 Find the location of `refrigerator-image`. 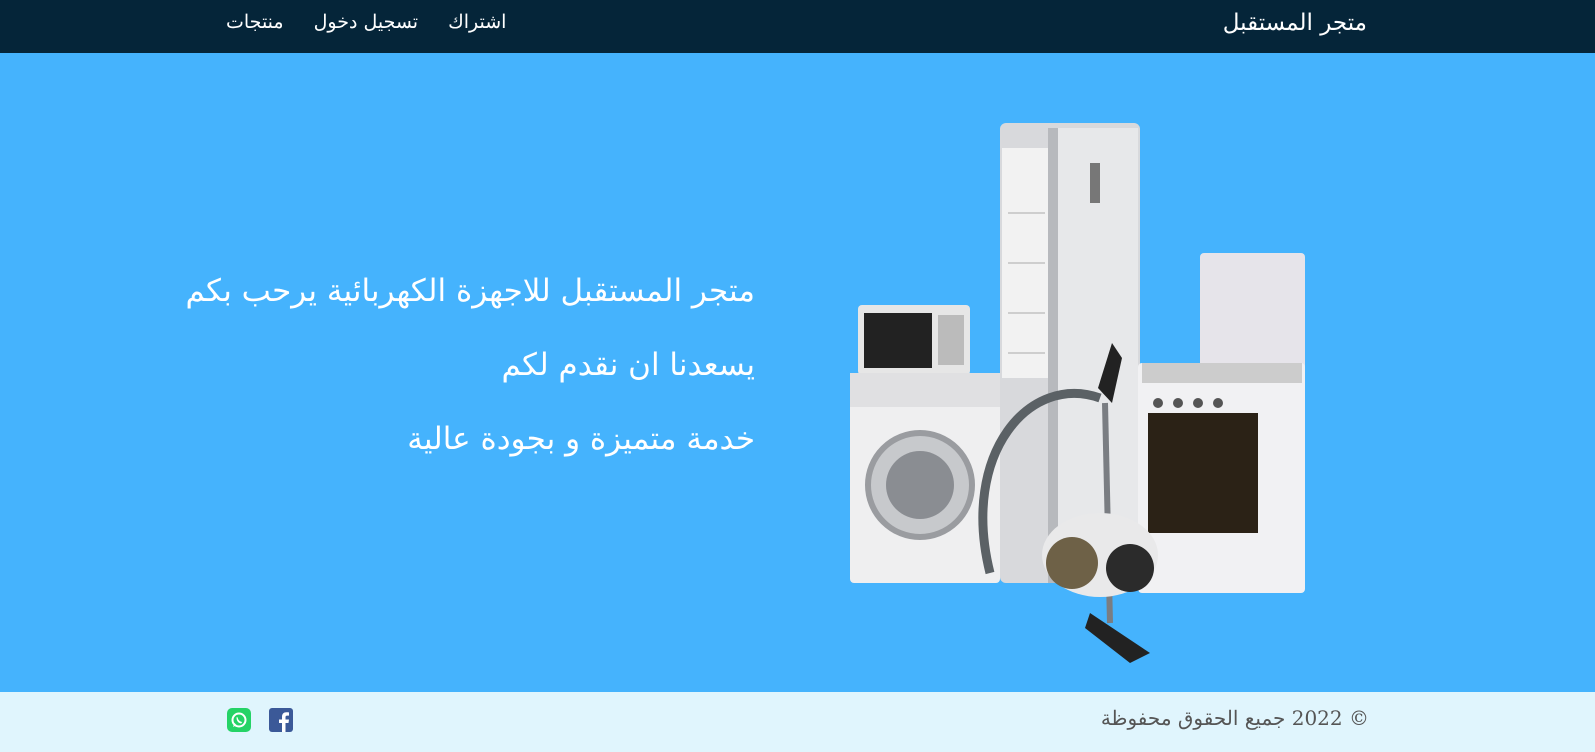

refrigerator-image is located at coordinates (1070, 353).